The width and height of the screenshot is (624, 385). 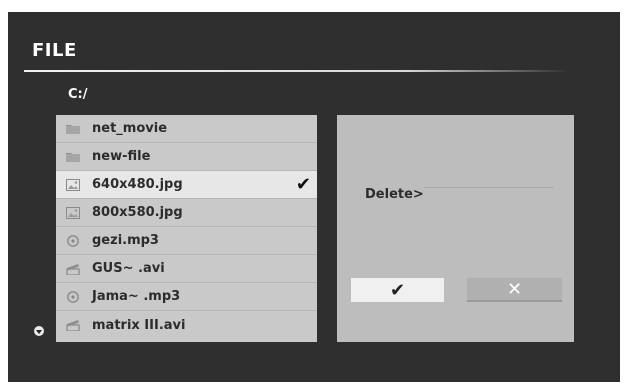 What do you see at coordinates (296, 71) in the screenshot?
I see `title-divider` at bounding box center [296, 71].